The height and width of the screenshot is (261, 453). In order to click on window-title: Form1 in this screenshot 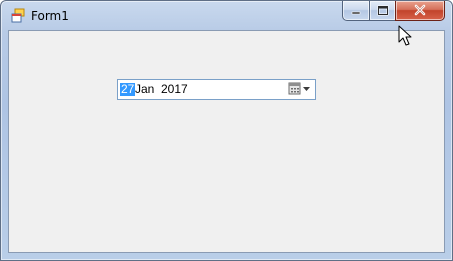, I will do `click(50, 16)`.